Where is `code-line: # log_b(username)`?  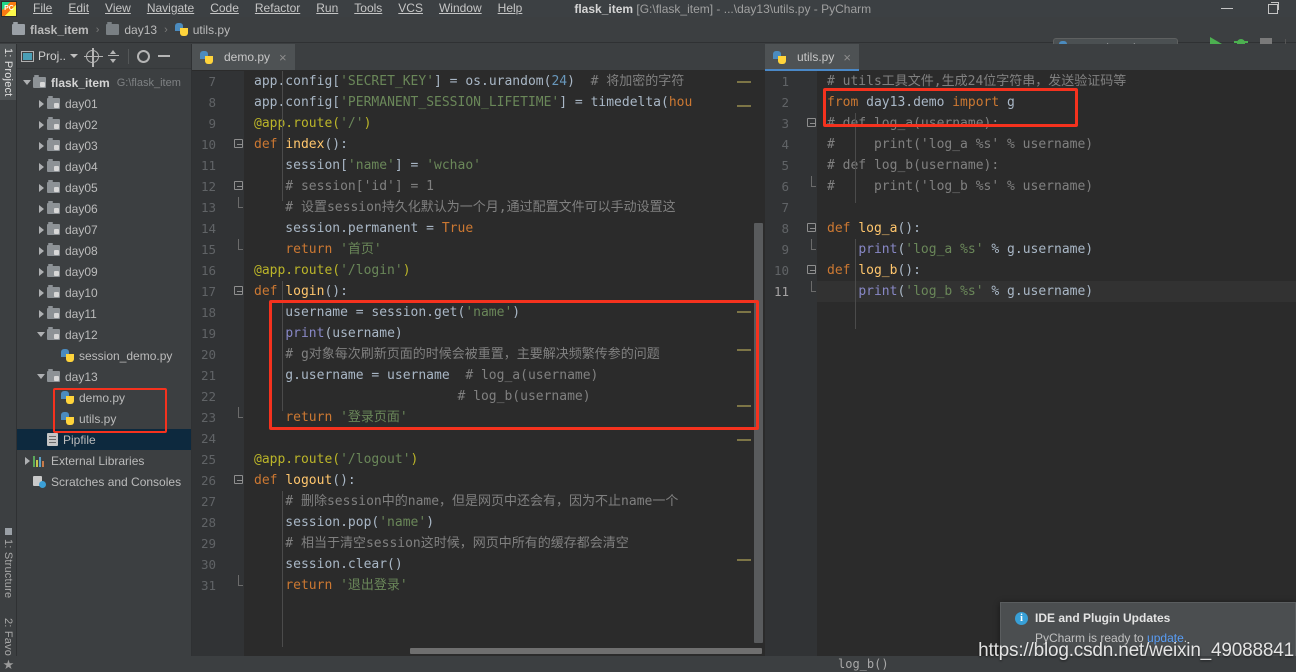 code-line: # log_b(username) is located at coordinates (504, 396).